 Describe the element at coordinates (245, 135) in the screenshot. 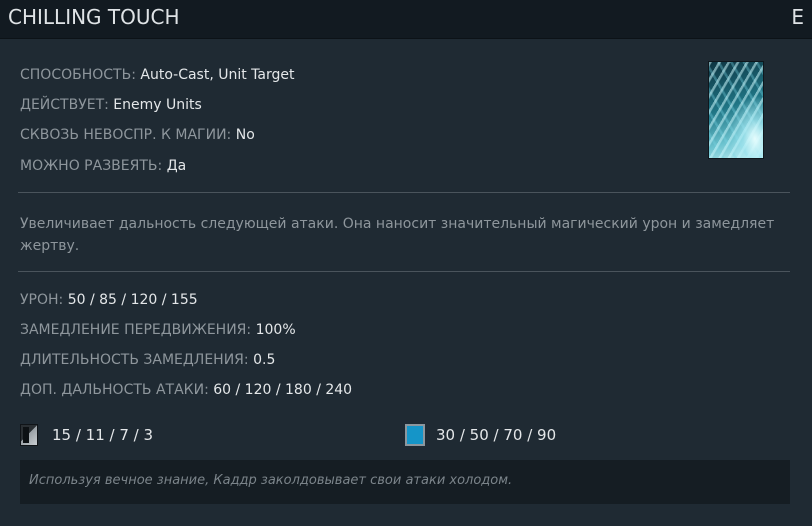

I see `attribute-value: No` at that location.